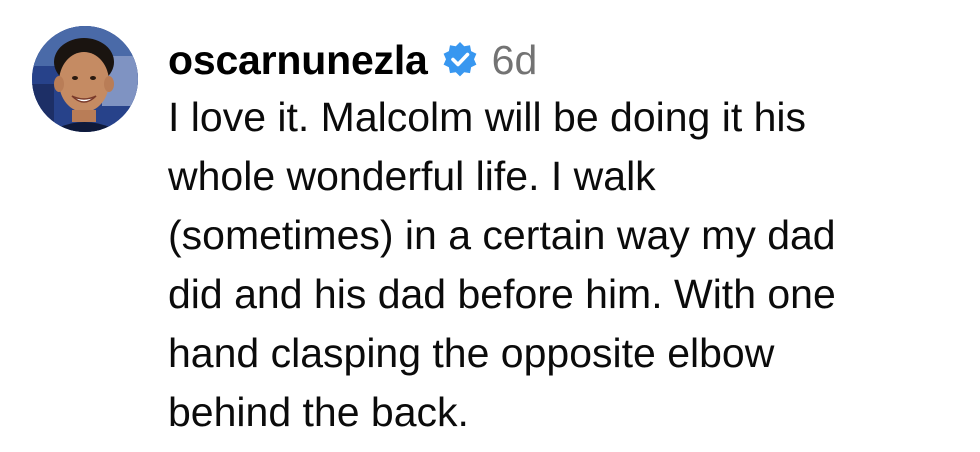 The width and height of the screenshot is (980, 452). Describe the element at coordinates (502, 294) in the screenshot. I see `comment-text-line: did and his dad before him. With one` at that location.